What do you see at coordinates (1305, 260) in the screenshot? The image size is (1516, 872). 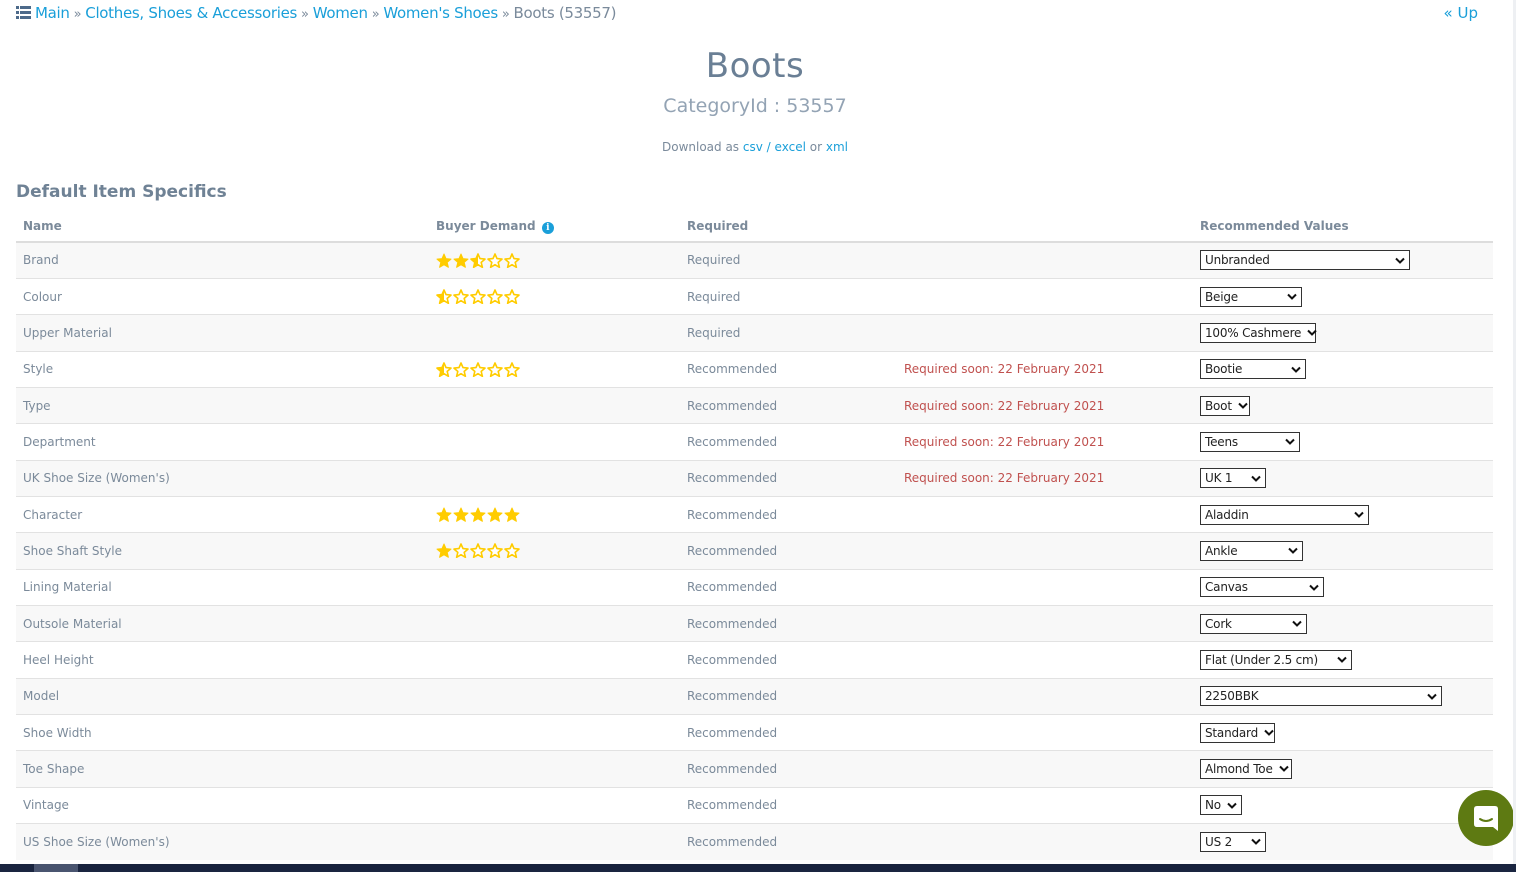 I see `recommended-values-select: Unbranded` at bounding box center [1305, 260].